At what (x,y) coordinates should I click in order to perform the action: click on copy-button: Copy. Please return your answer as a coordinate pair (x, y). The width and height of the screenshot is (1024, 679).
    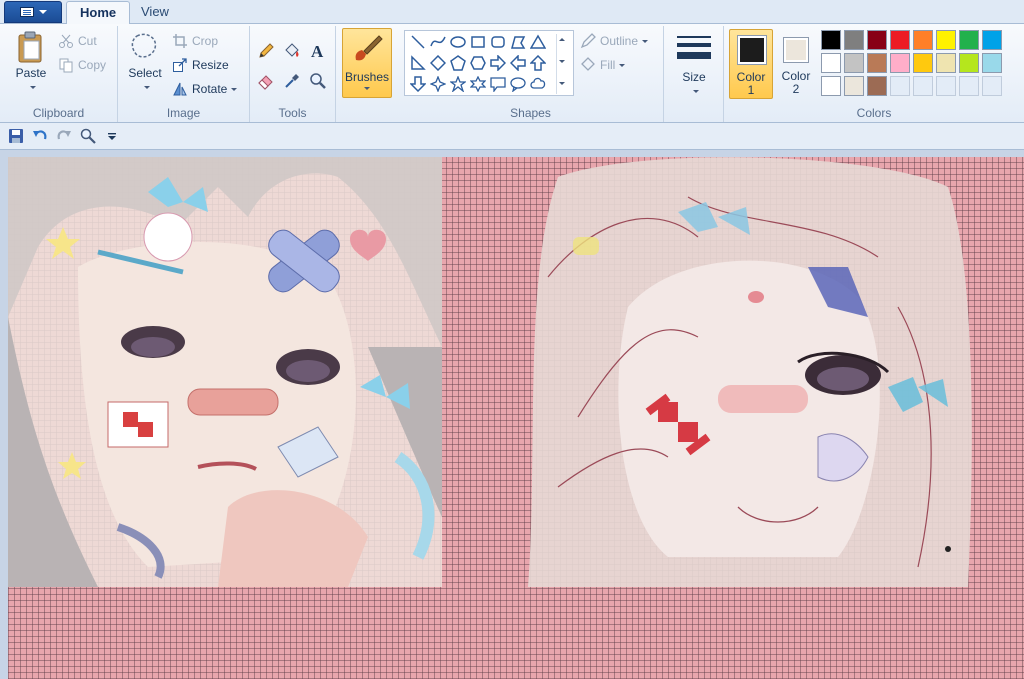
    Looking at the image, I should click on (82, 65).